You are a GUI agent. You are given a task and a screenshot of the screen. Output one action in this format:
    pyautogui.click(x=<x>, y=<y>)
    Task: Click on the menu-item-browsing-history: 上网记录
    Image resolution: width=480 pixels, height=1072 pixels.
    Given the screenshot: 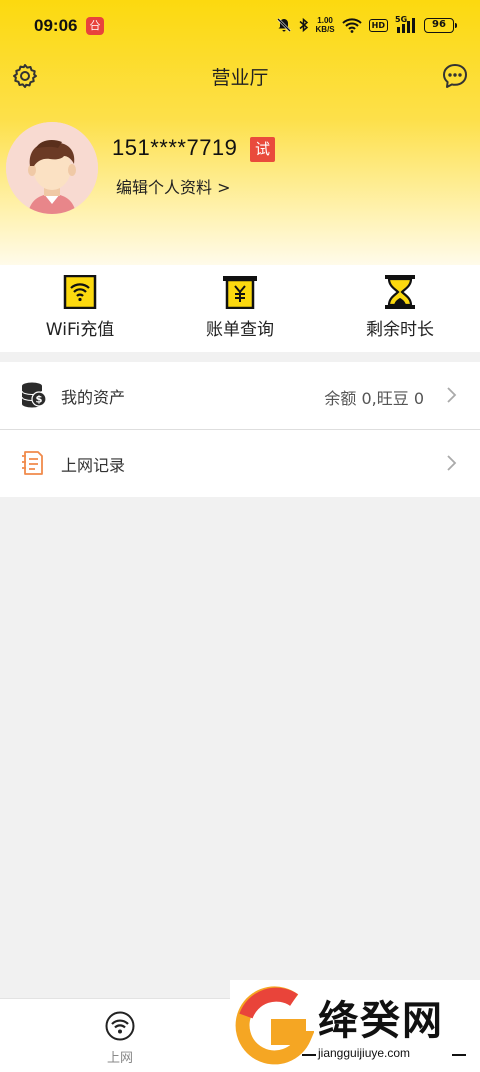 What is the action you would take?
    pyautogui.click(x=240, y=463)
    